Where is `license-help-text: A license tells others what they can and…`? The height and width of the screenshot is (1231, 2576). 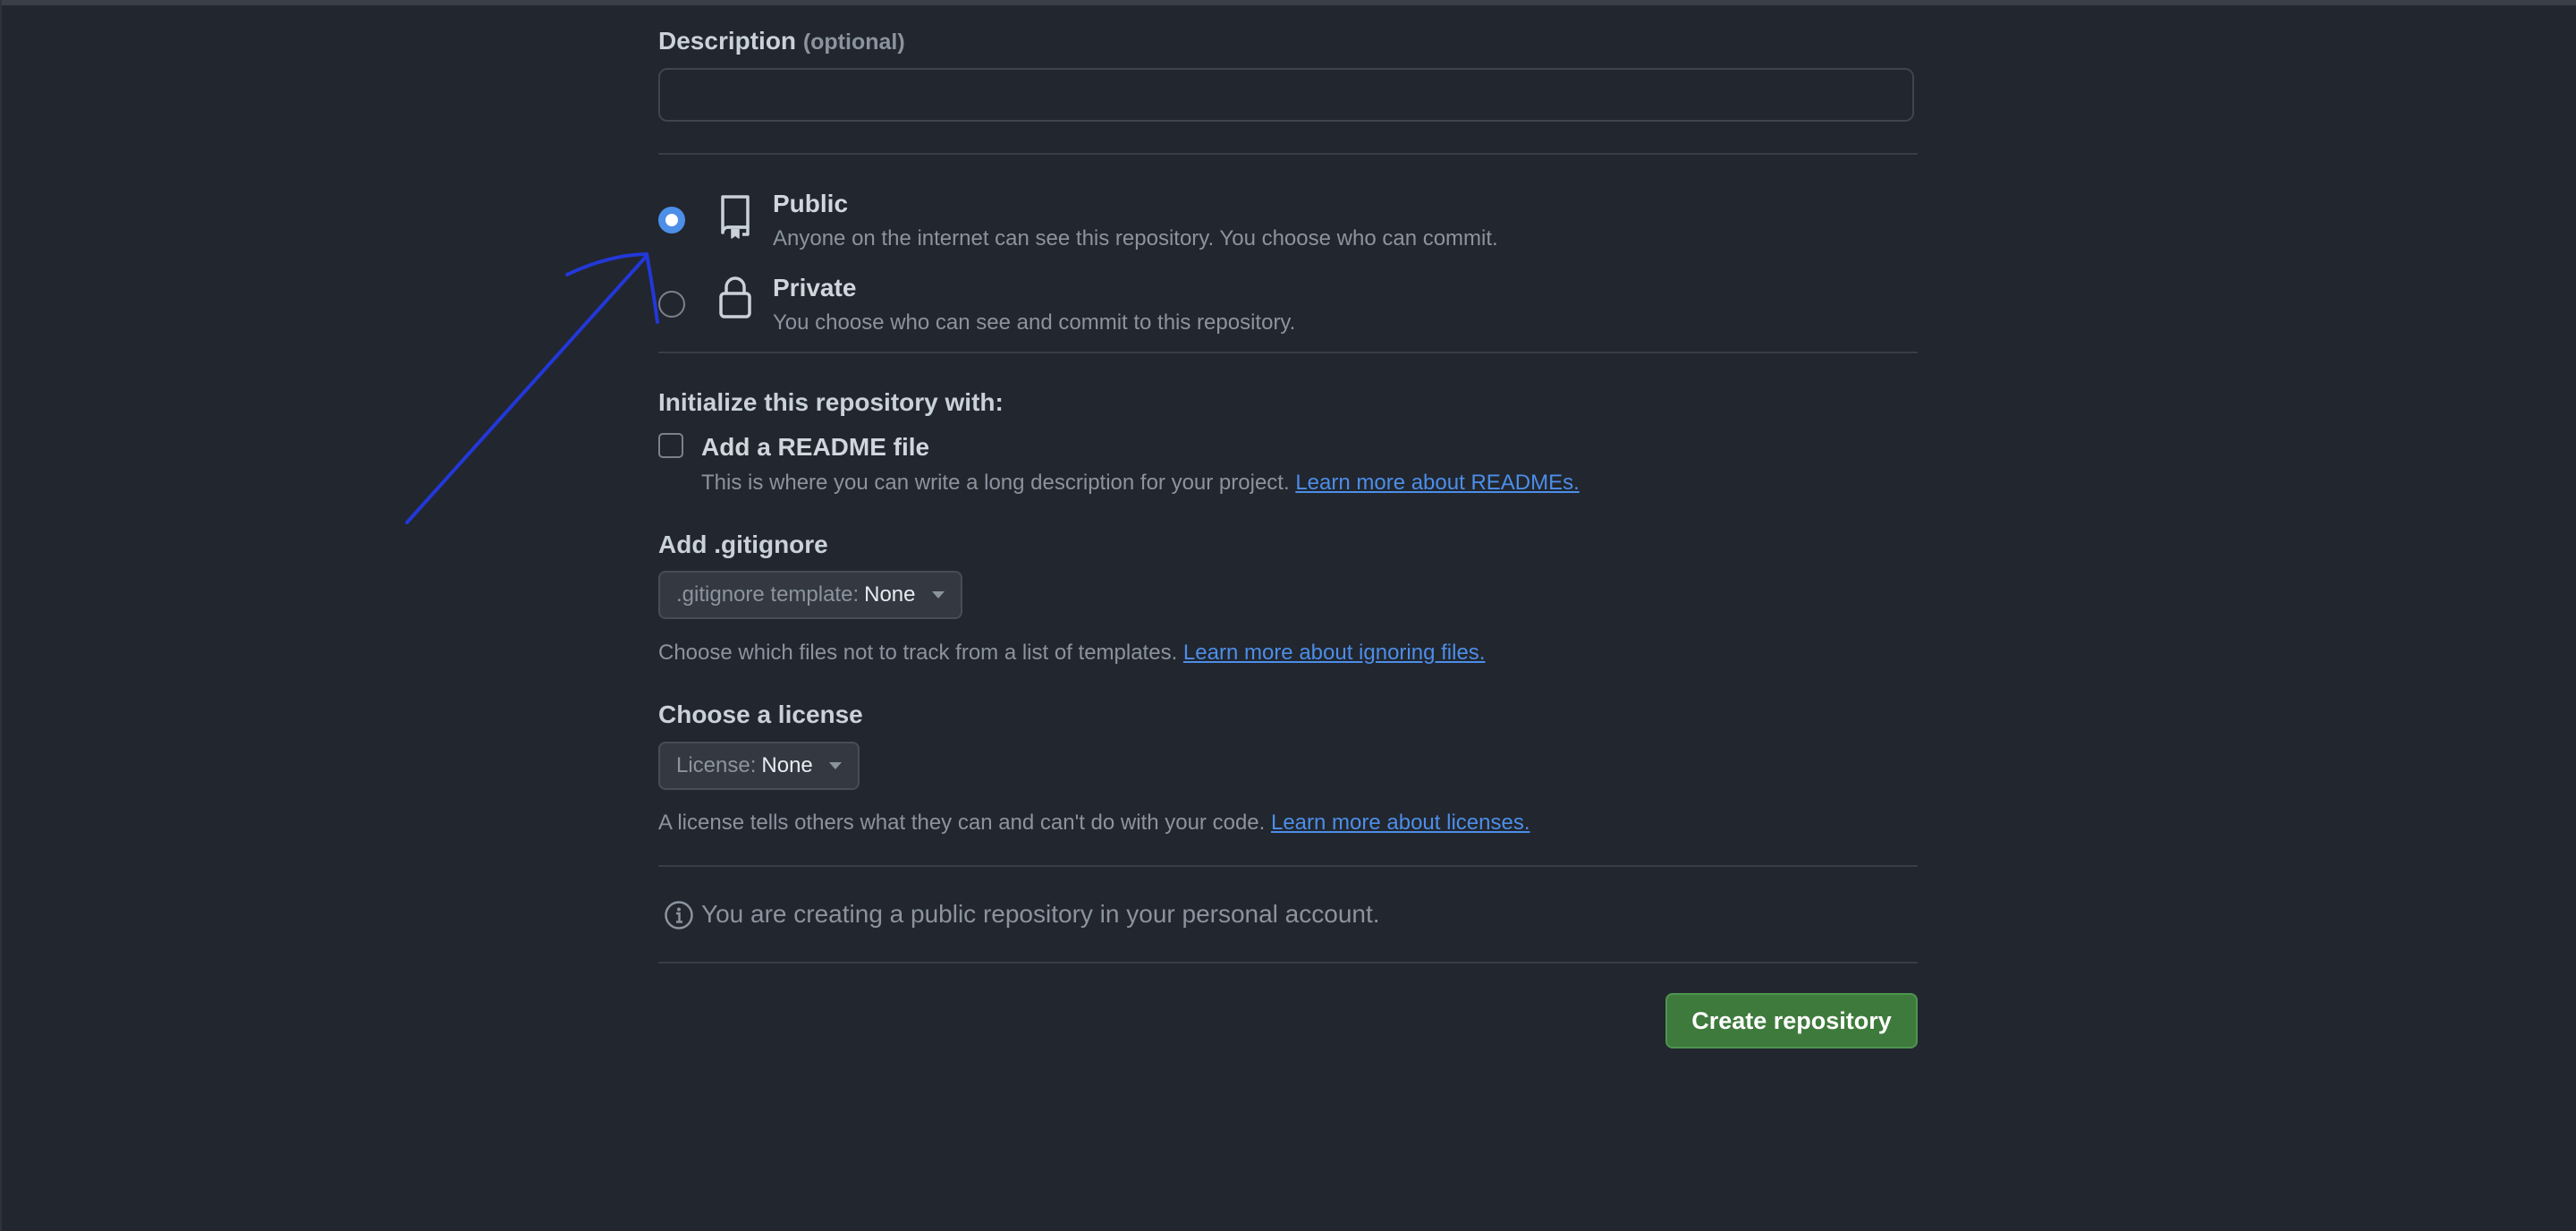
license-help-text: A license tells others what they can and… is located at coordinates (962, 823).